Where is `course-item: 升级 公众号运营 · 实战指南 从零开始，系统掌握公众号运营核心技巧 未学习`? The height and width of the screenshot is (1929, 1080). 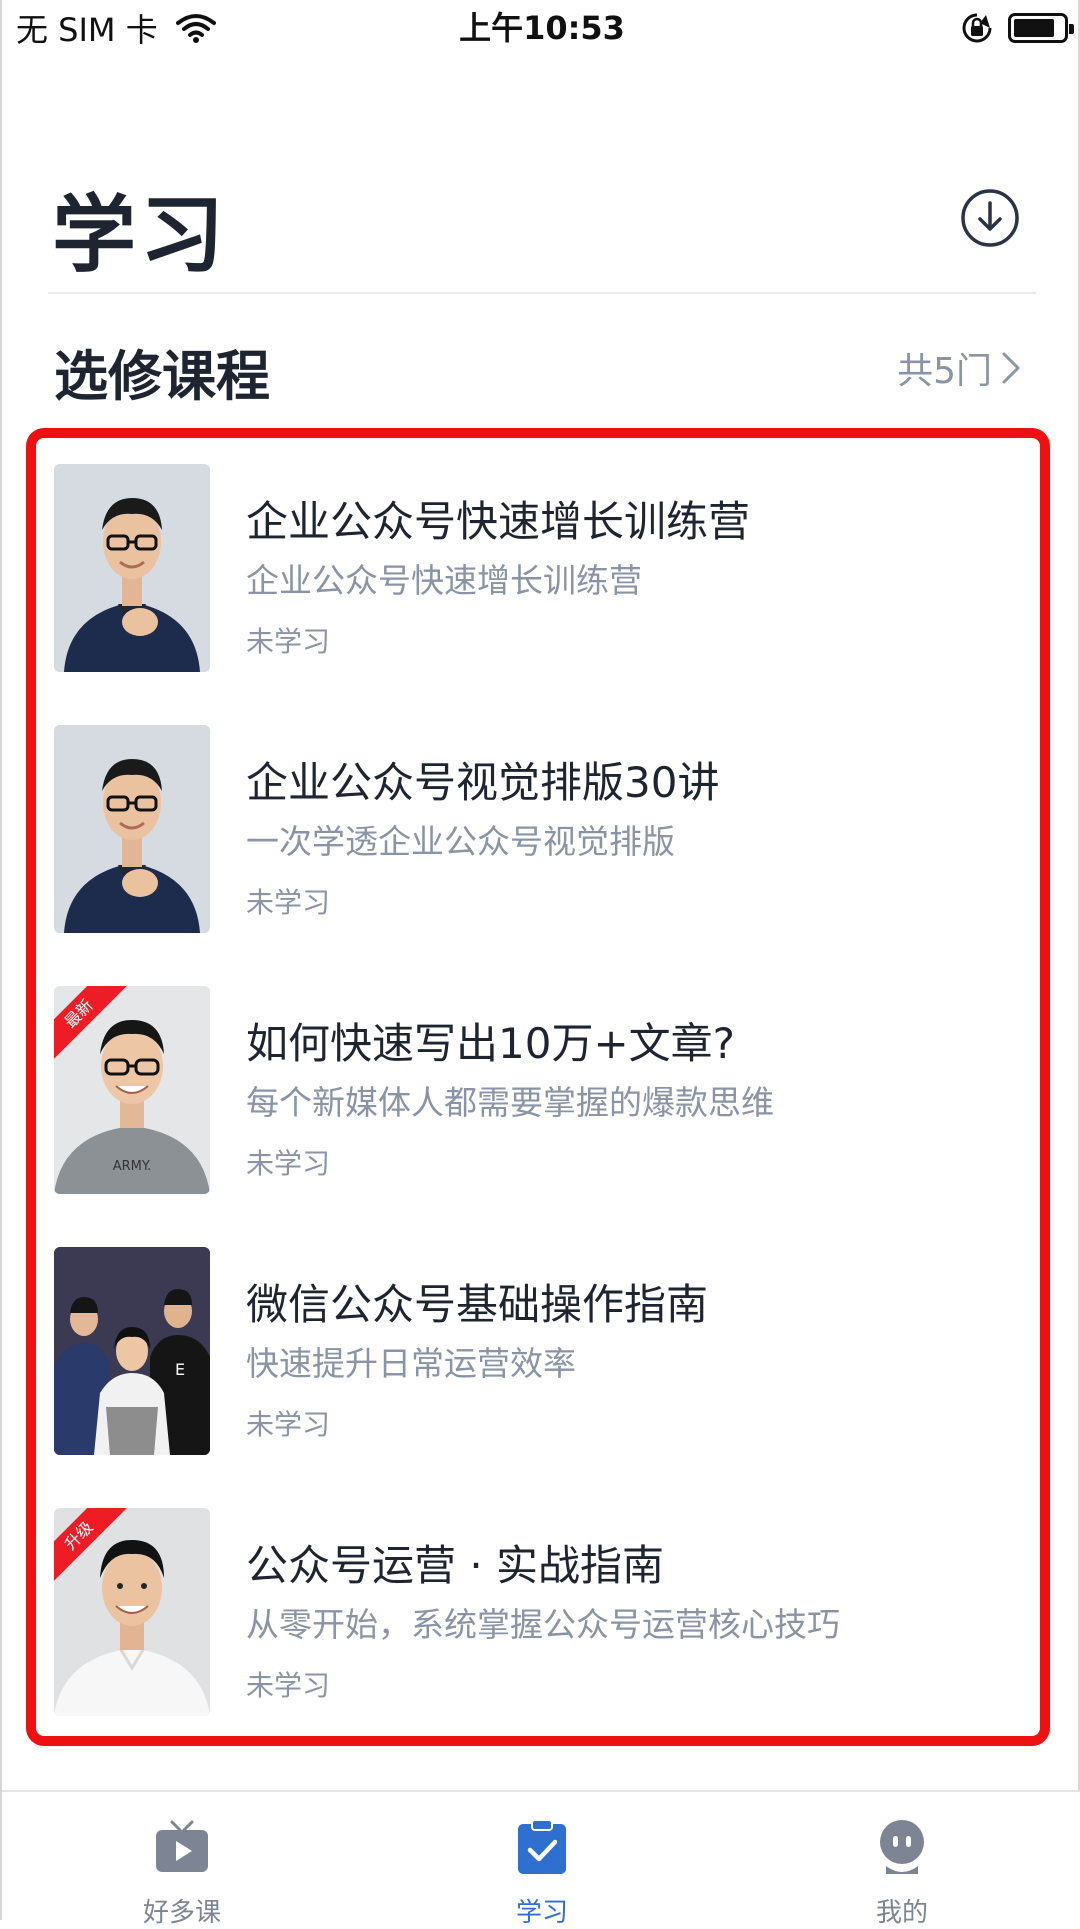 course-item: 升级 公众号运营 · 实战指南 从零开始，系统掌握公众号运营核心技巧 未学习 is located at coordinates (544, 1638).